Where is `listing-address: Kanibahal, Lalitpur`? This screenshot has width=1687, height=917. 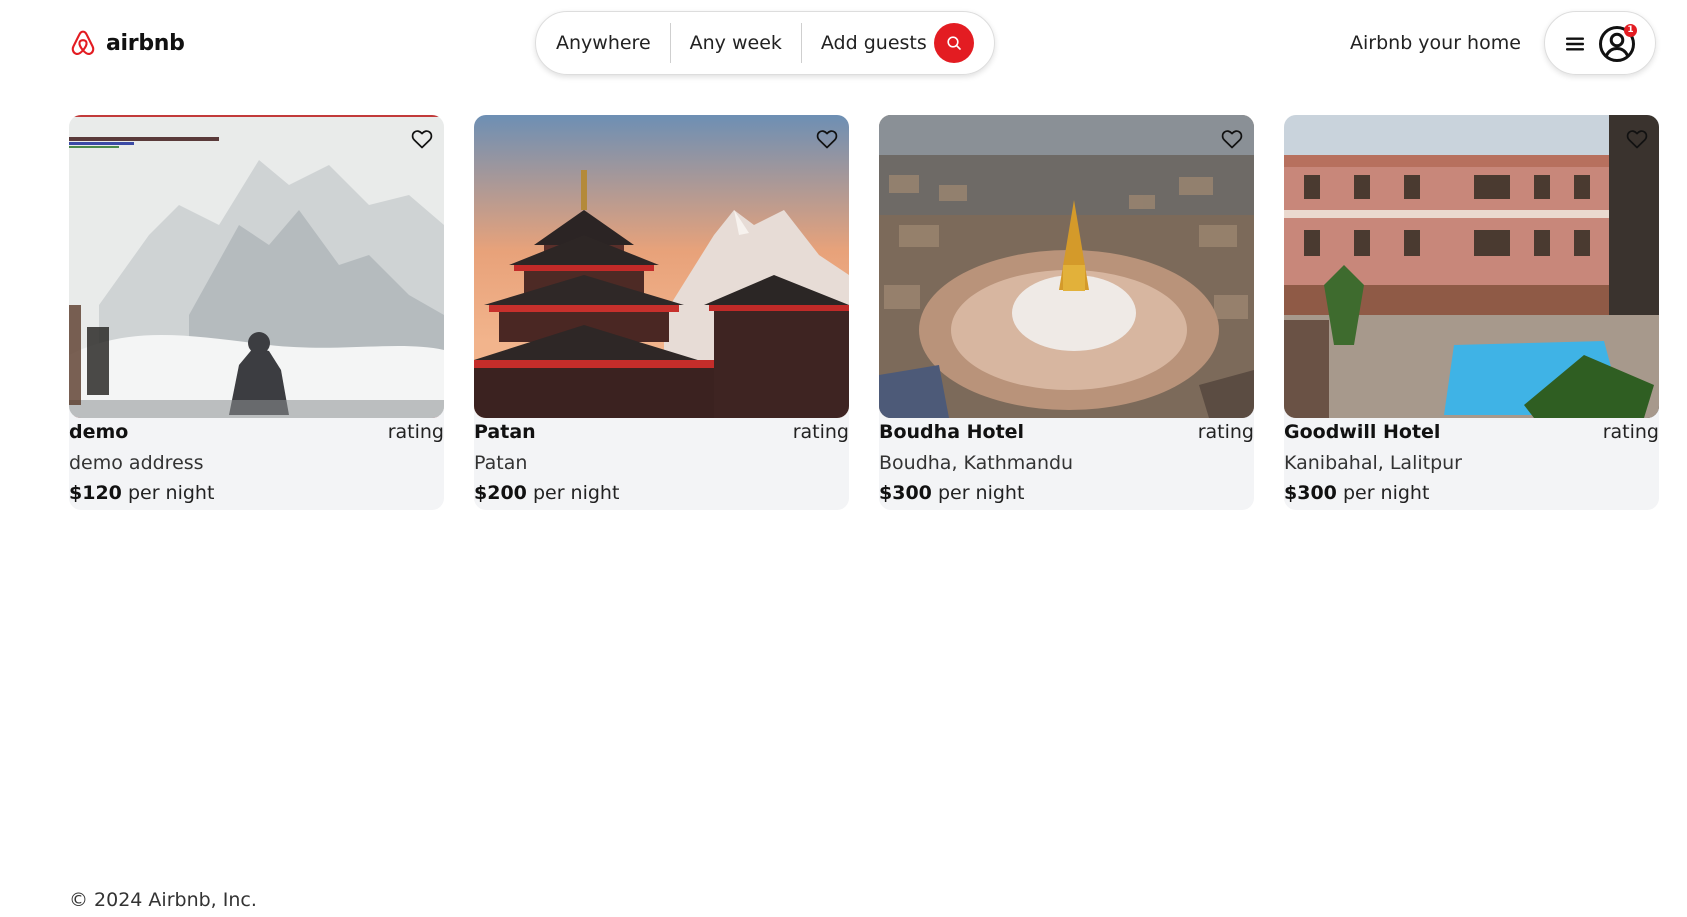 listing-address: Kanibahal, Lalitpur is located at coordinates (1373, 463).